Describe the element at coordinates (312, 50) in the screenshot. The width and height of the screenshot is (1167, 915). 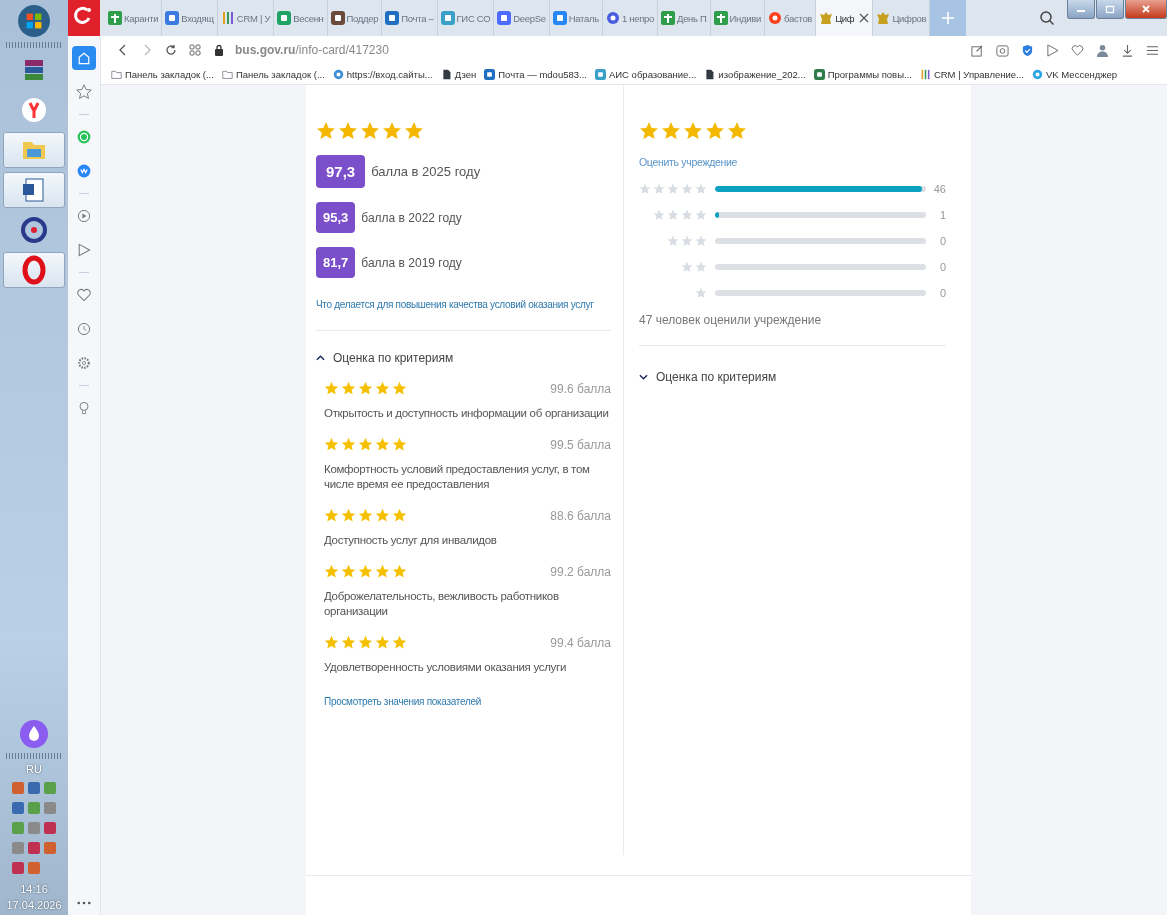
I see `address-field: bus.gov.ru/info-card/417230` at that location.